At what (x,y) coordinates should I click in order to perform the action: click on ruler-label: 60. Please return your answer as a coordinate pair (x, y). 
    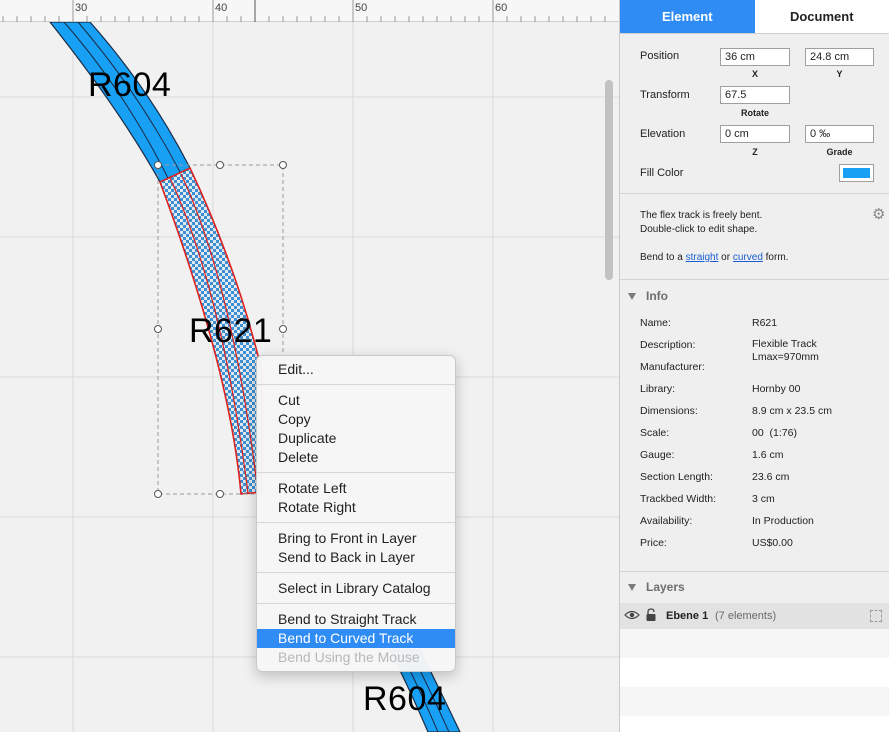
    Looking at the image, I should click on (501, 8).